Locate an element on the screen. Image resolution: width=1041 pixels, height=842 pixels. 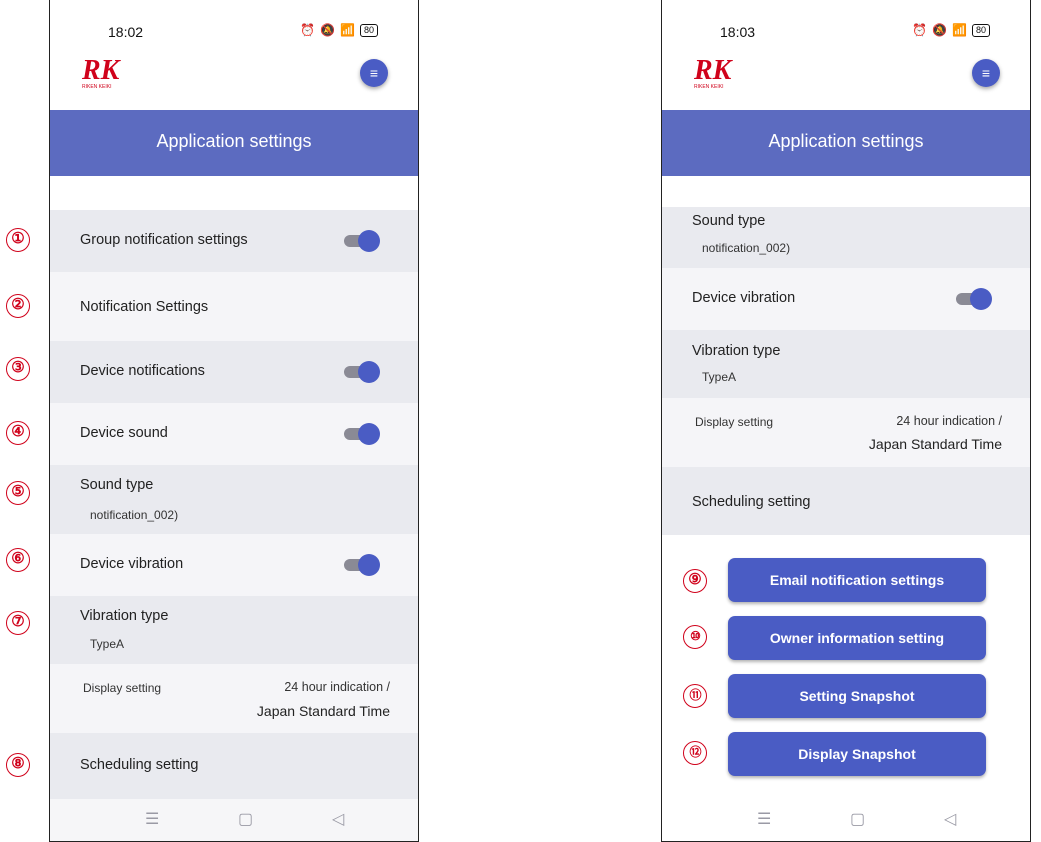
marker-8: ⑧ is located at coordinates (18, 765).